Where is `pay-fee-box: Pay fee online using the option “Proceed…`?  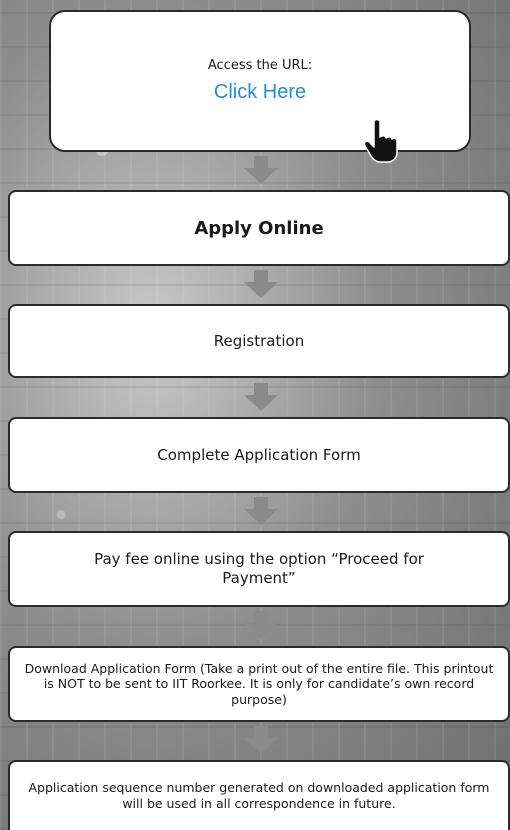 pay-fee-box: Pay fee online using the option “Proceed… is located at coordinates (259, 569).